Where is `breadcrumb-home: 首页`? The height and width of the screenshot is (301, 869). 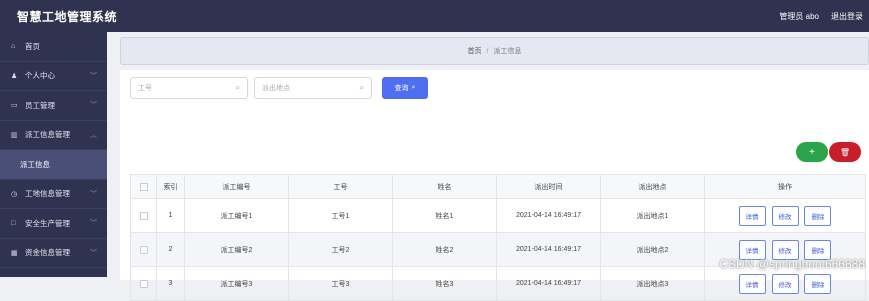 breadcrumb-home: 首页 is located at coordinates (475, 51).